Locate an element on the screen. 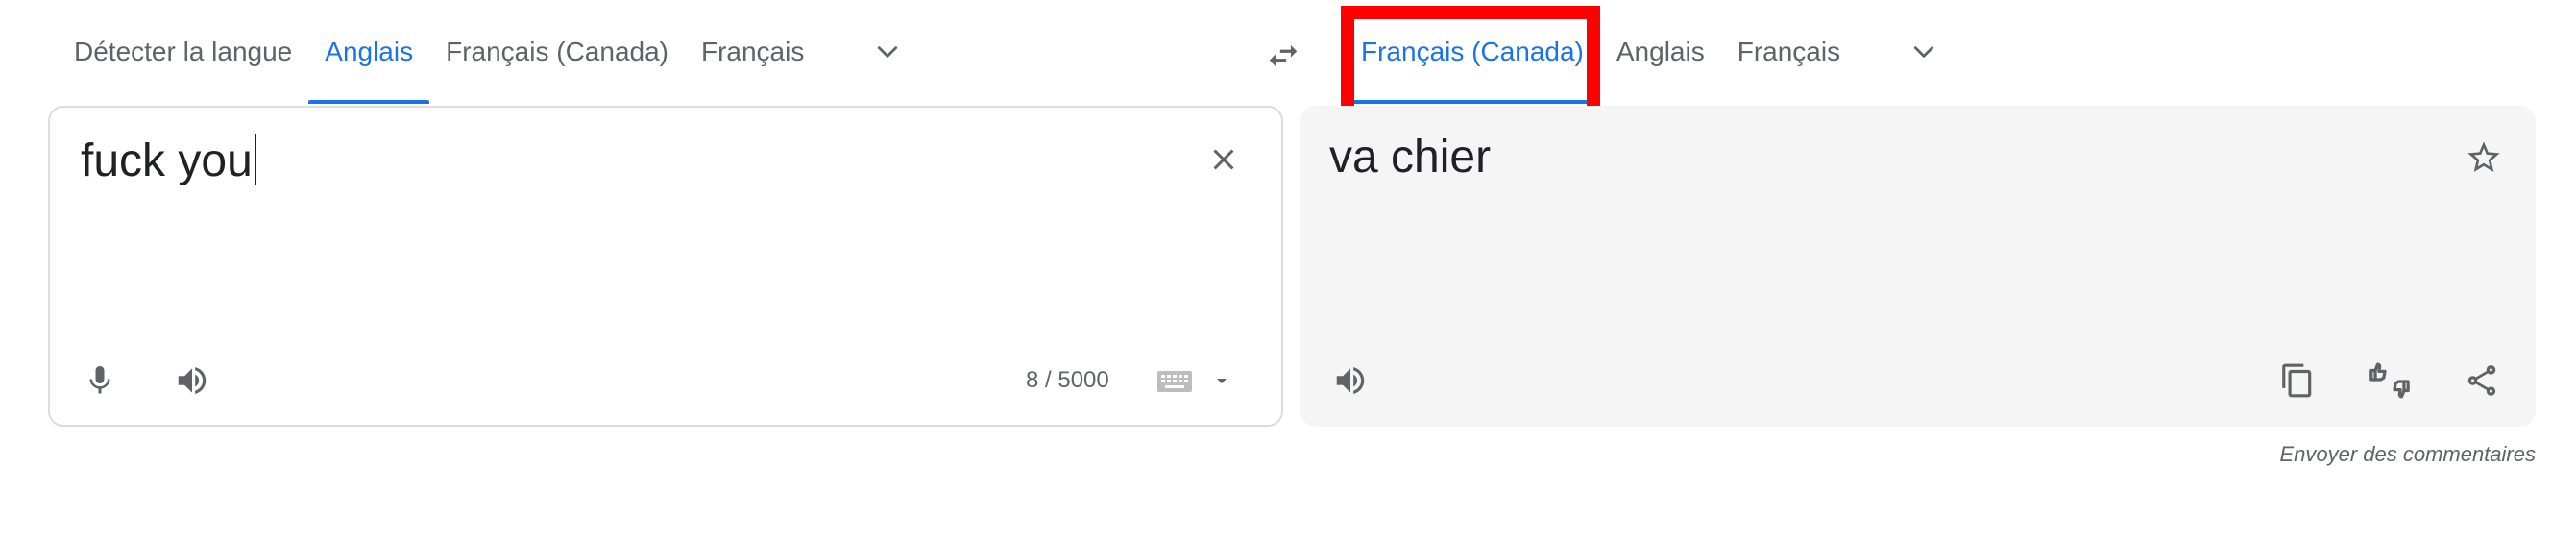 Image resolution: width=2576 pixels, height=542 pixels. source-tab-detect: Détecter la langue is located at coordinates (183, 52).